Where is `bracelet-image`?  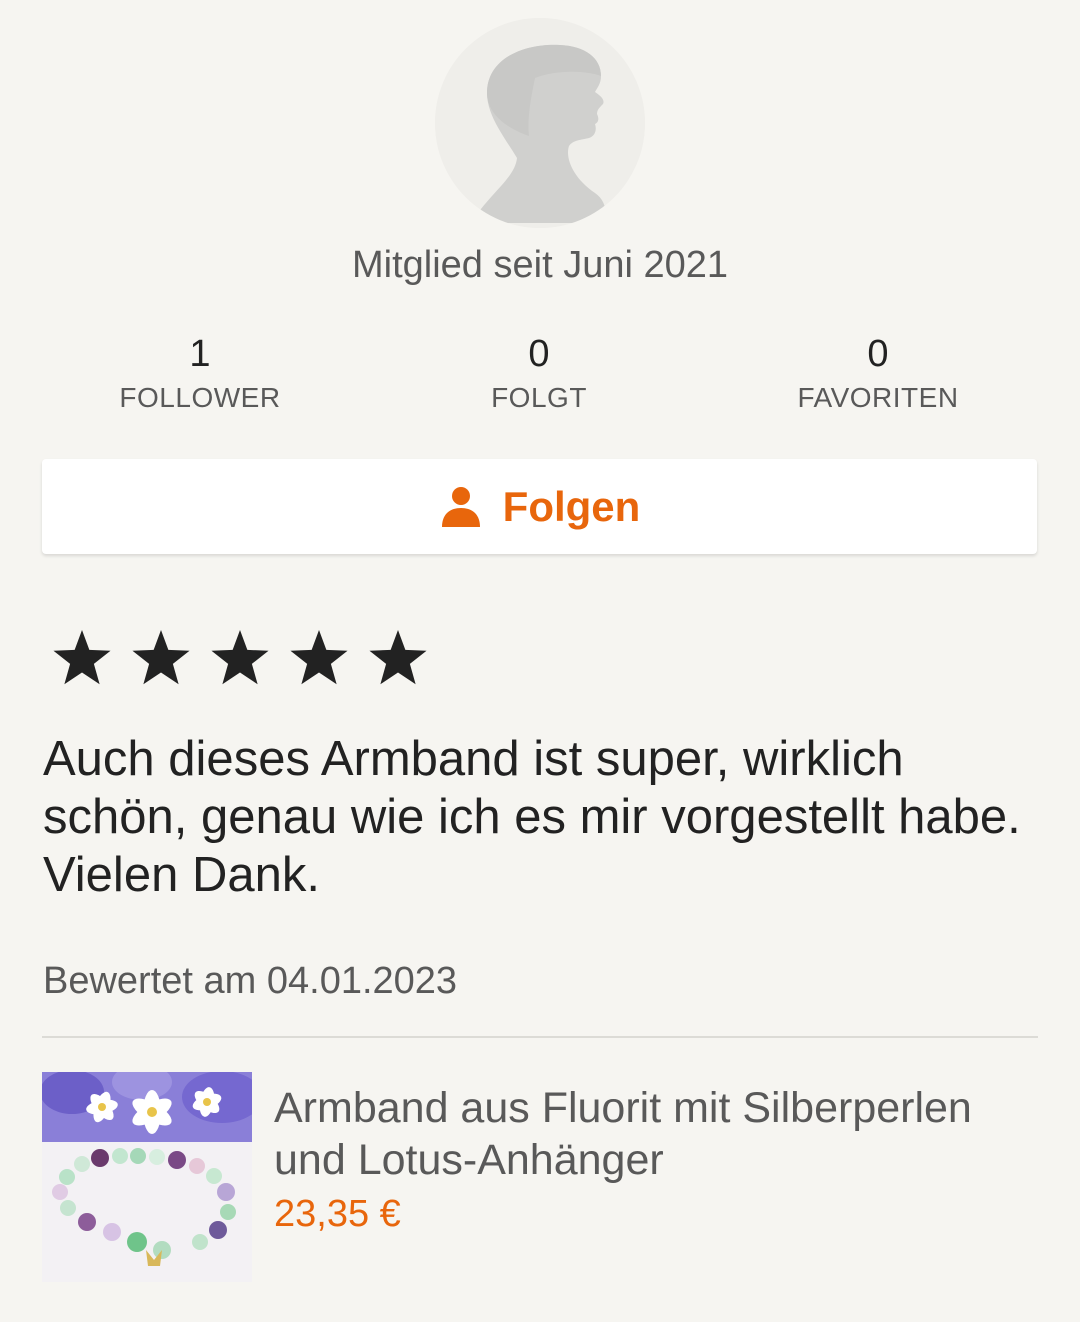 bracelet-image is located at coordinates (147, 1177).